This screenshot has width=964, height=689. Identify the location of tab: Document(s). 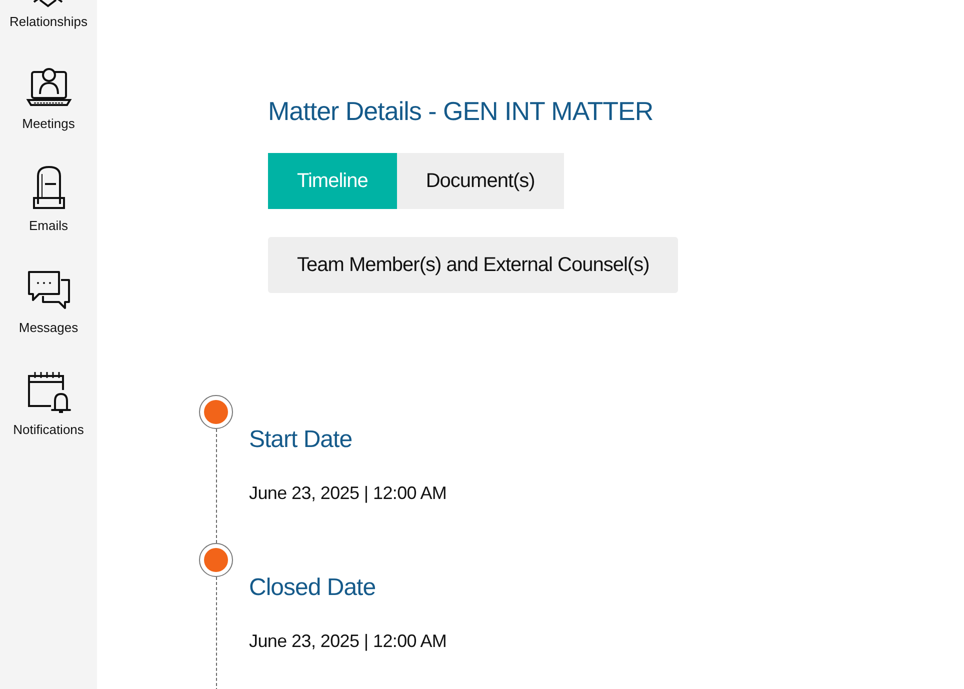
(480, 181).